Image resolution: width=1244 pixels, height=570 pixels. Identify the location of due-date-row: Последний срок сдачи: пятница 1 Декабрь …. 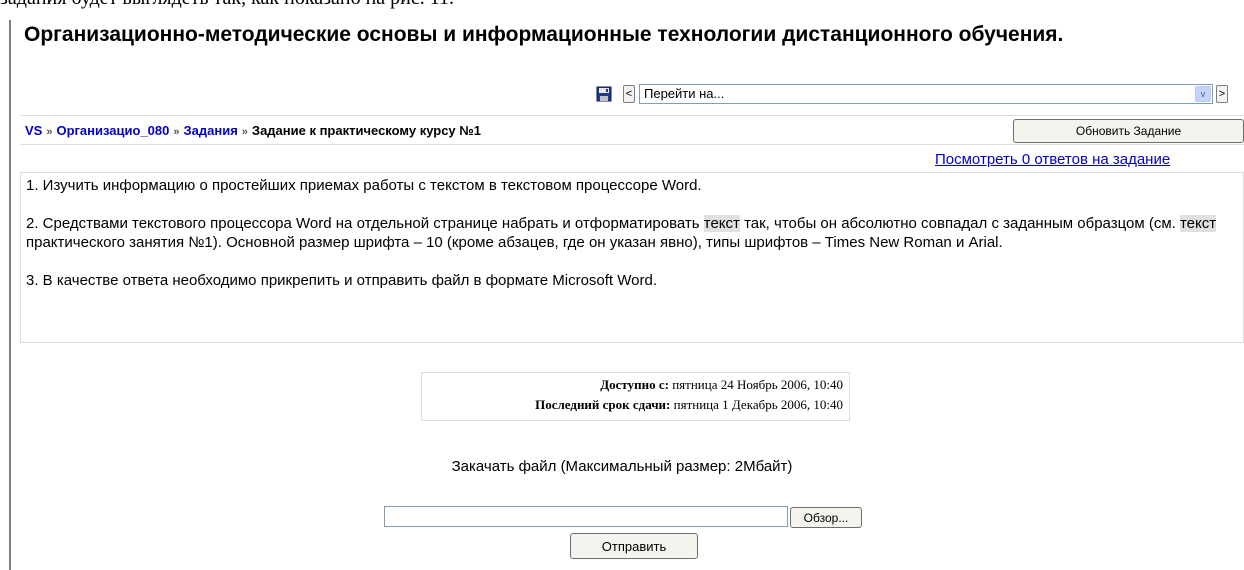
(689, 405).